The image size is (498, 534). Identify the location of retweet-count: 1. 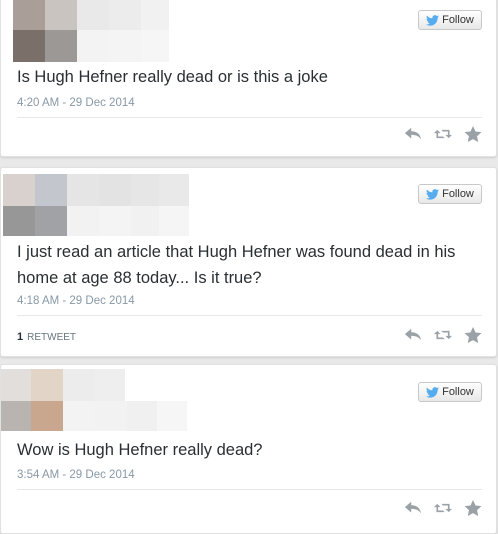
(20, 337).